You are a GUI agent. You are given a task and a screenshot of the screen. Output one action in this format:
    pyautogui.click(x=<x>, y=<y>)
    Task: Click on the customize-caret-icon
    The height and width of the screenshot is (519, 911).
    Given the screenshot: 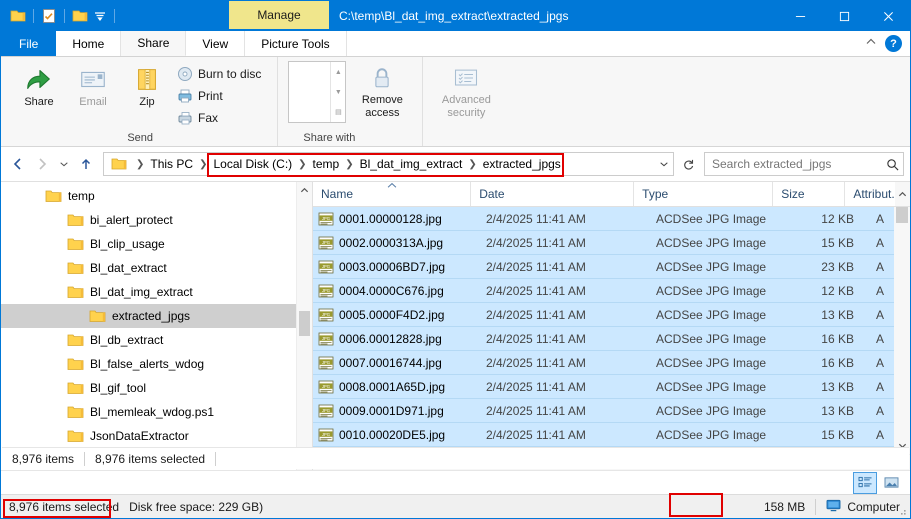 What is the action you would take?
    pyautogui.click(x=100, y=16)
    